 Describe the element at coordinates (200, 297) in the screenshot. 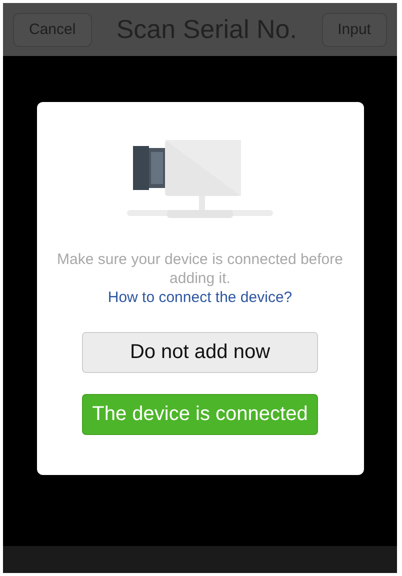

I see `help-link: How to connect the device?` at that location.